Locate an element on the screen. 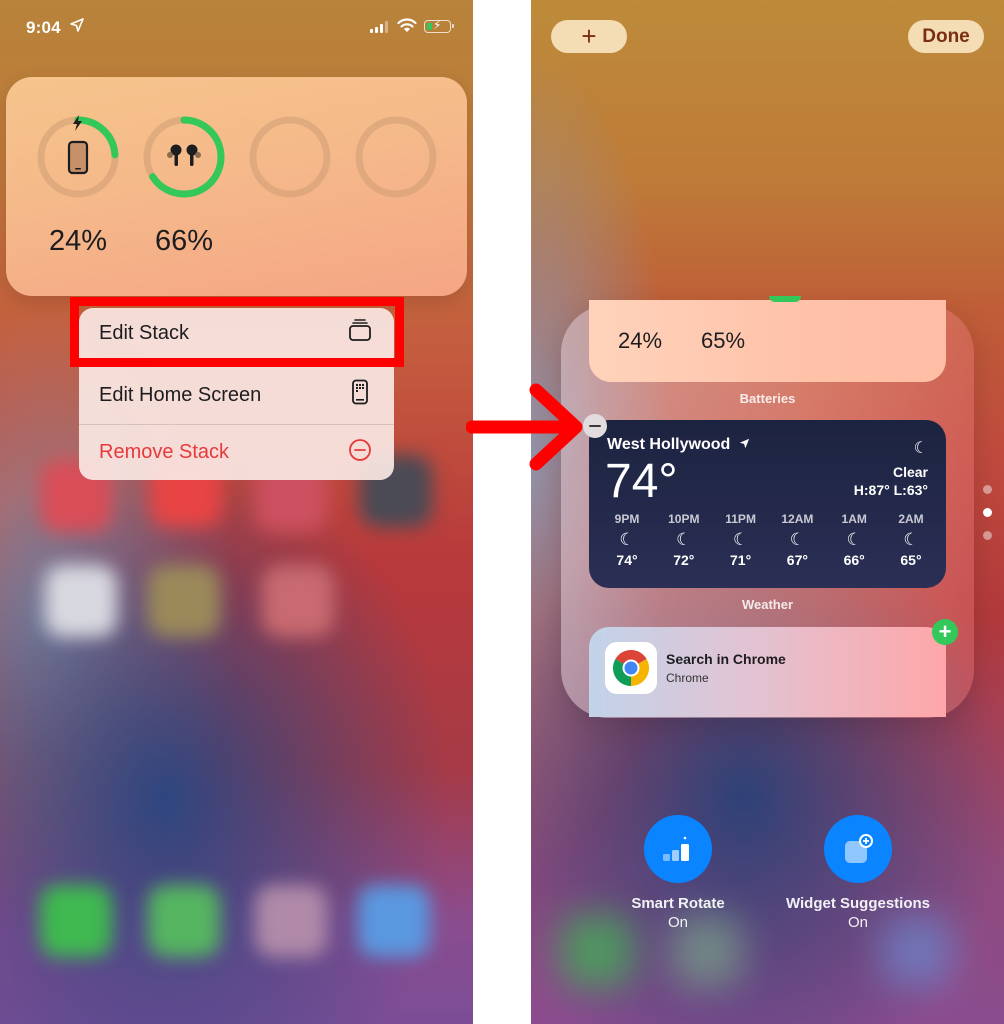  hourly-item: 9PM ☾ 74° is located at coordinates (627, 540).